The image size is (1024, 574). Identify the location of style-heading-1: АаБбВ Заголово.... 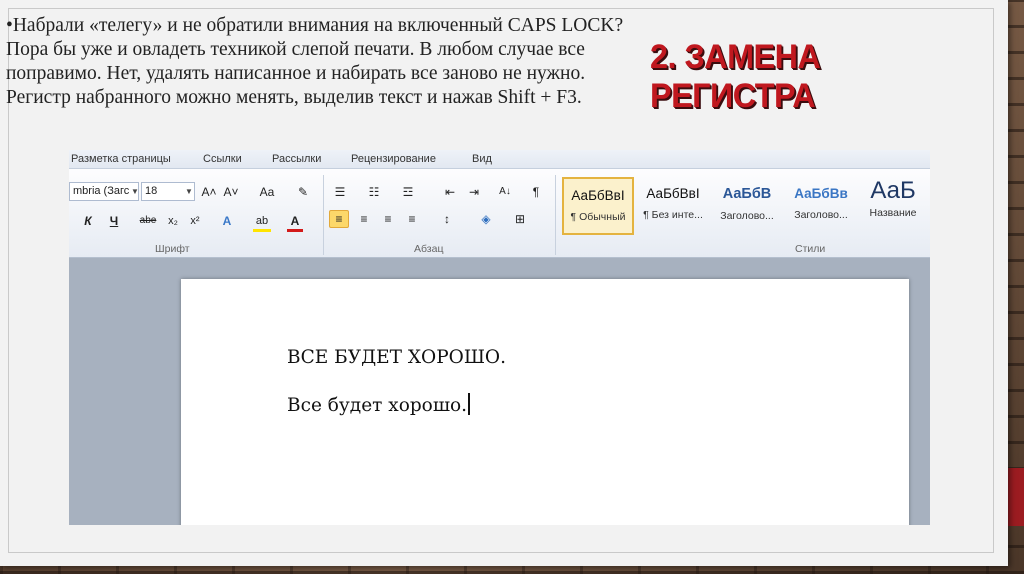
(747, 206).